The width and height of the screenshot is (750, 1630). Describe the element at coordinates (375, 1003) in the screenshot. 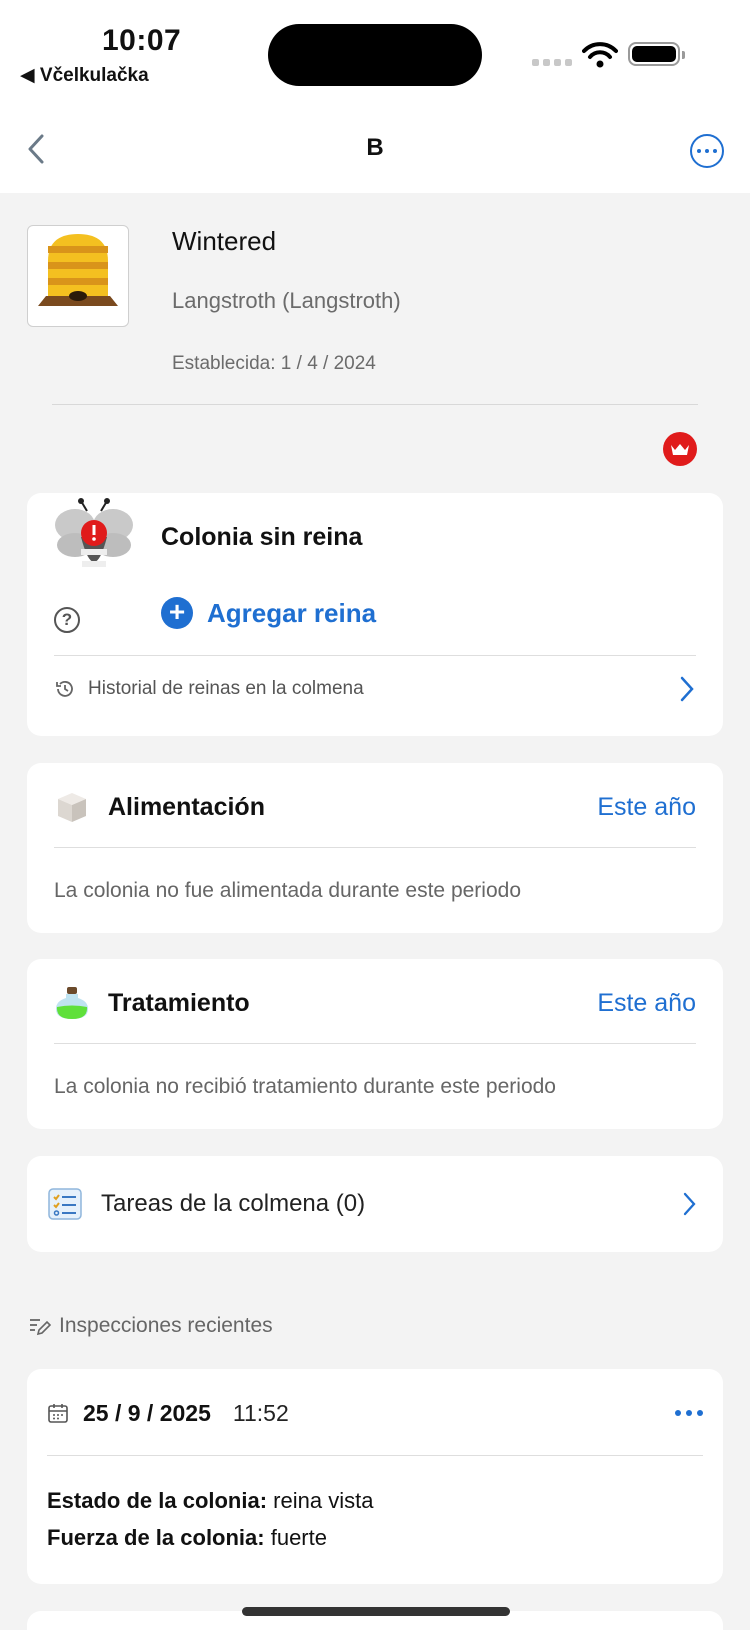

I see `treatment-header: Tratamiento Este año` at that location.